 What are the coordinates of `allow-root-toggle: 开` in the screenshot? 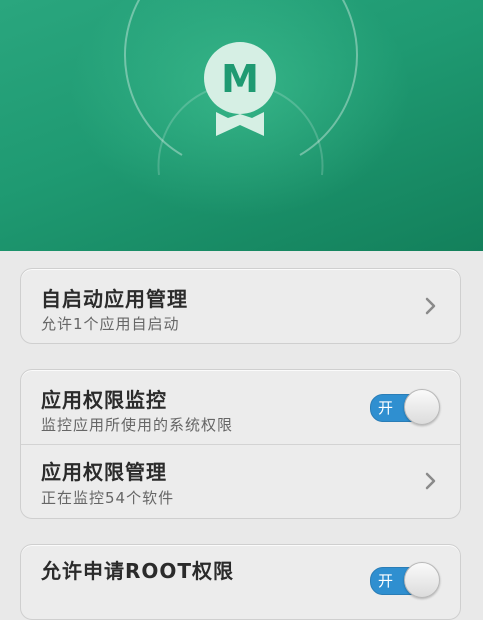 It's located at (404, 580).